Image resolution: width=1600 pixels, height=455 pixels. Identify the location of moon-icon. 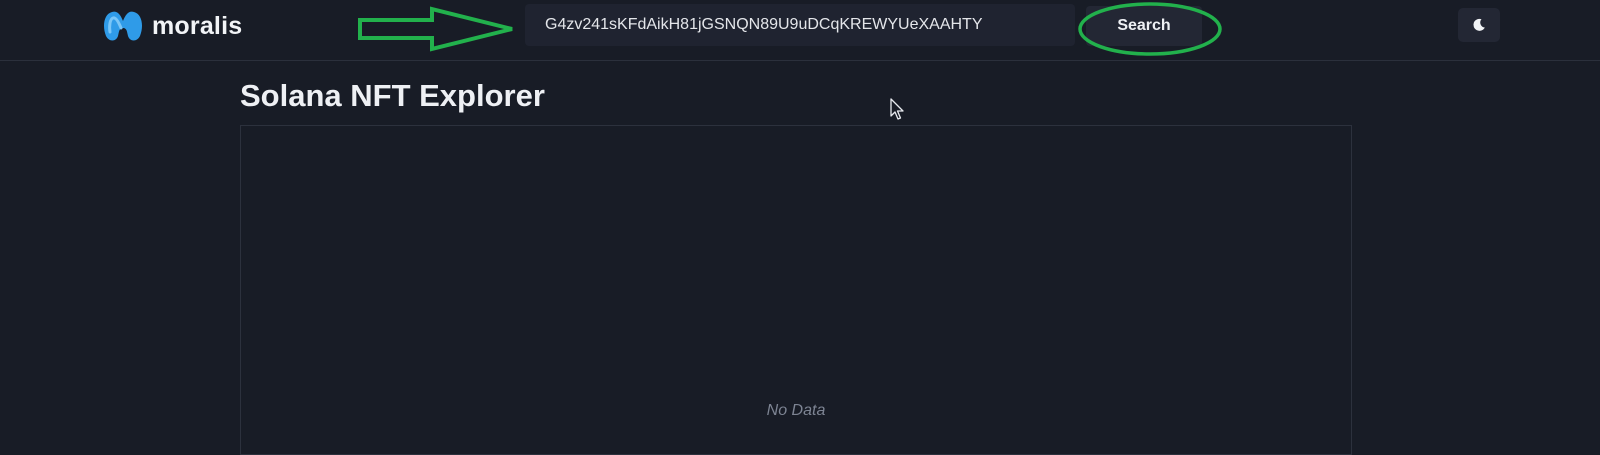
(1479, 24).